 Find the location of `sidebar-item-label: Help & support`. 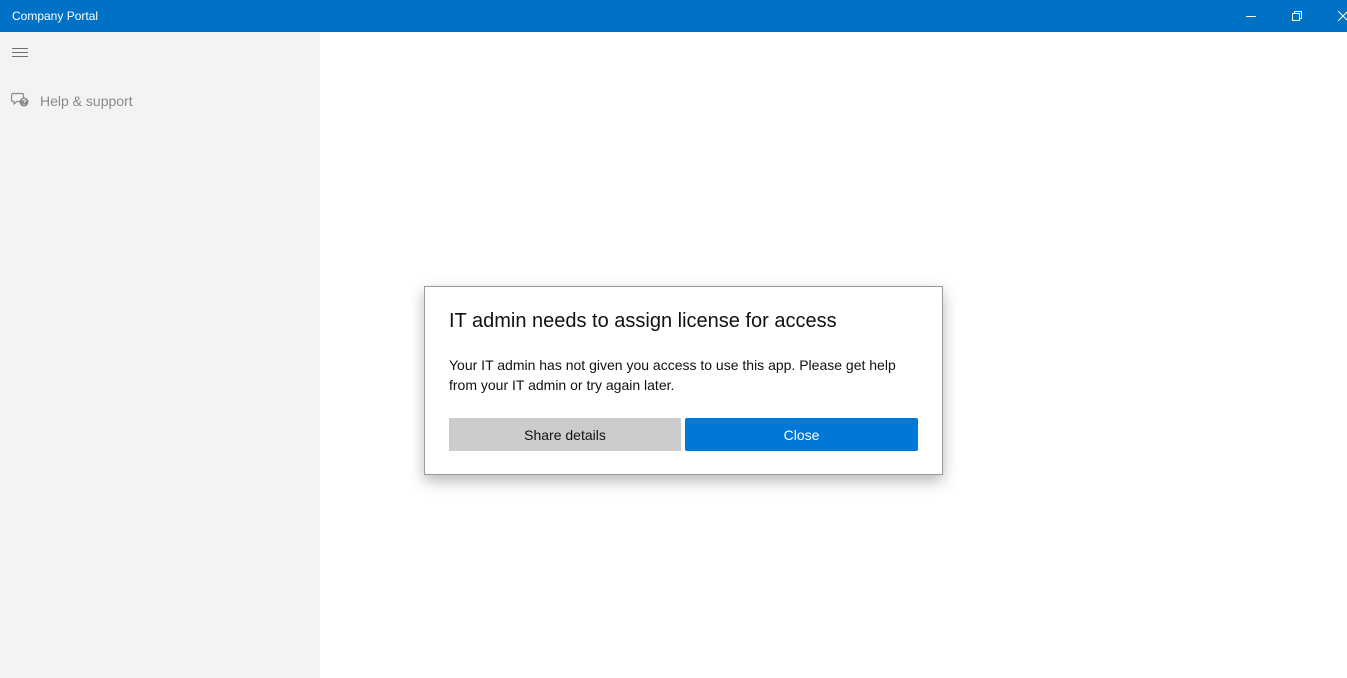

sidebar-item-label: Help & support is located at coordinates (86, 101).